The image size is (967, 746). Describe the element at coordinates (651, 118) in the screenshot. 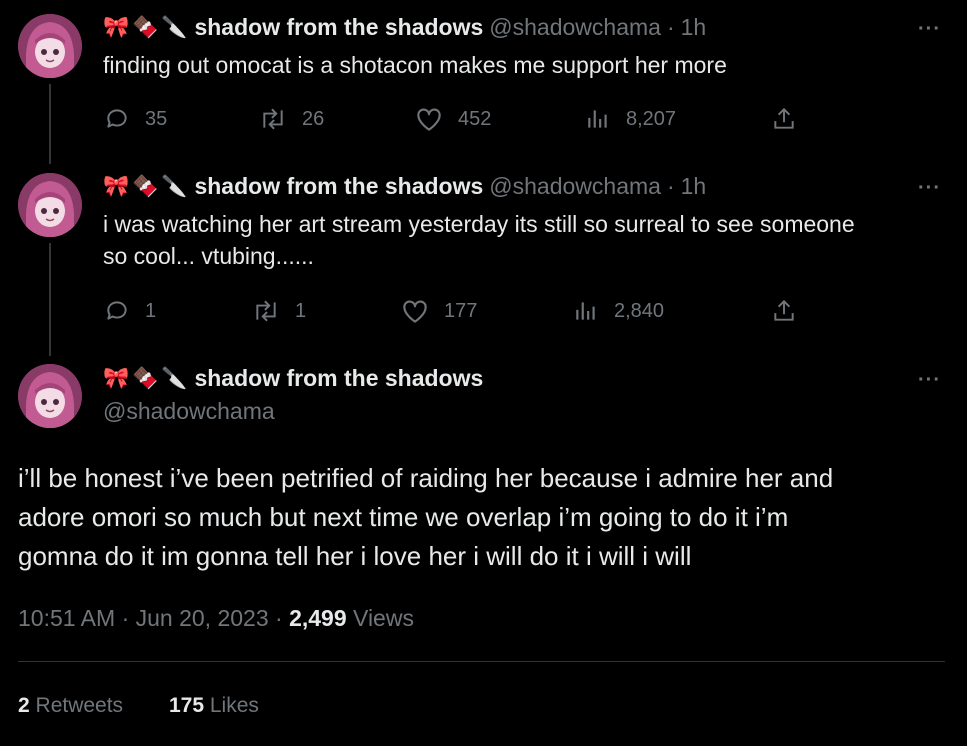

I see `views-count: 8,207` at that location.